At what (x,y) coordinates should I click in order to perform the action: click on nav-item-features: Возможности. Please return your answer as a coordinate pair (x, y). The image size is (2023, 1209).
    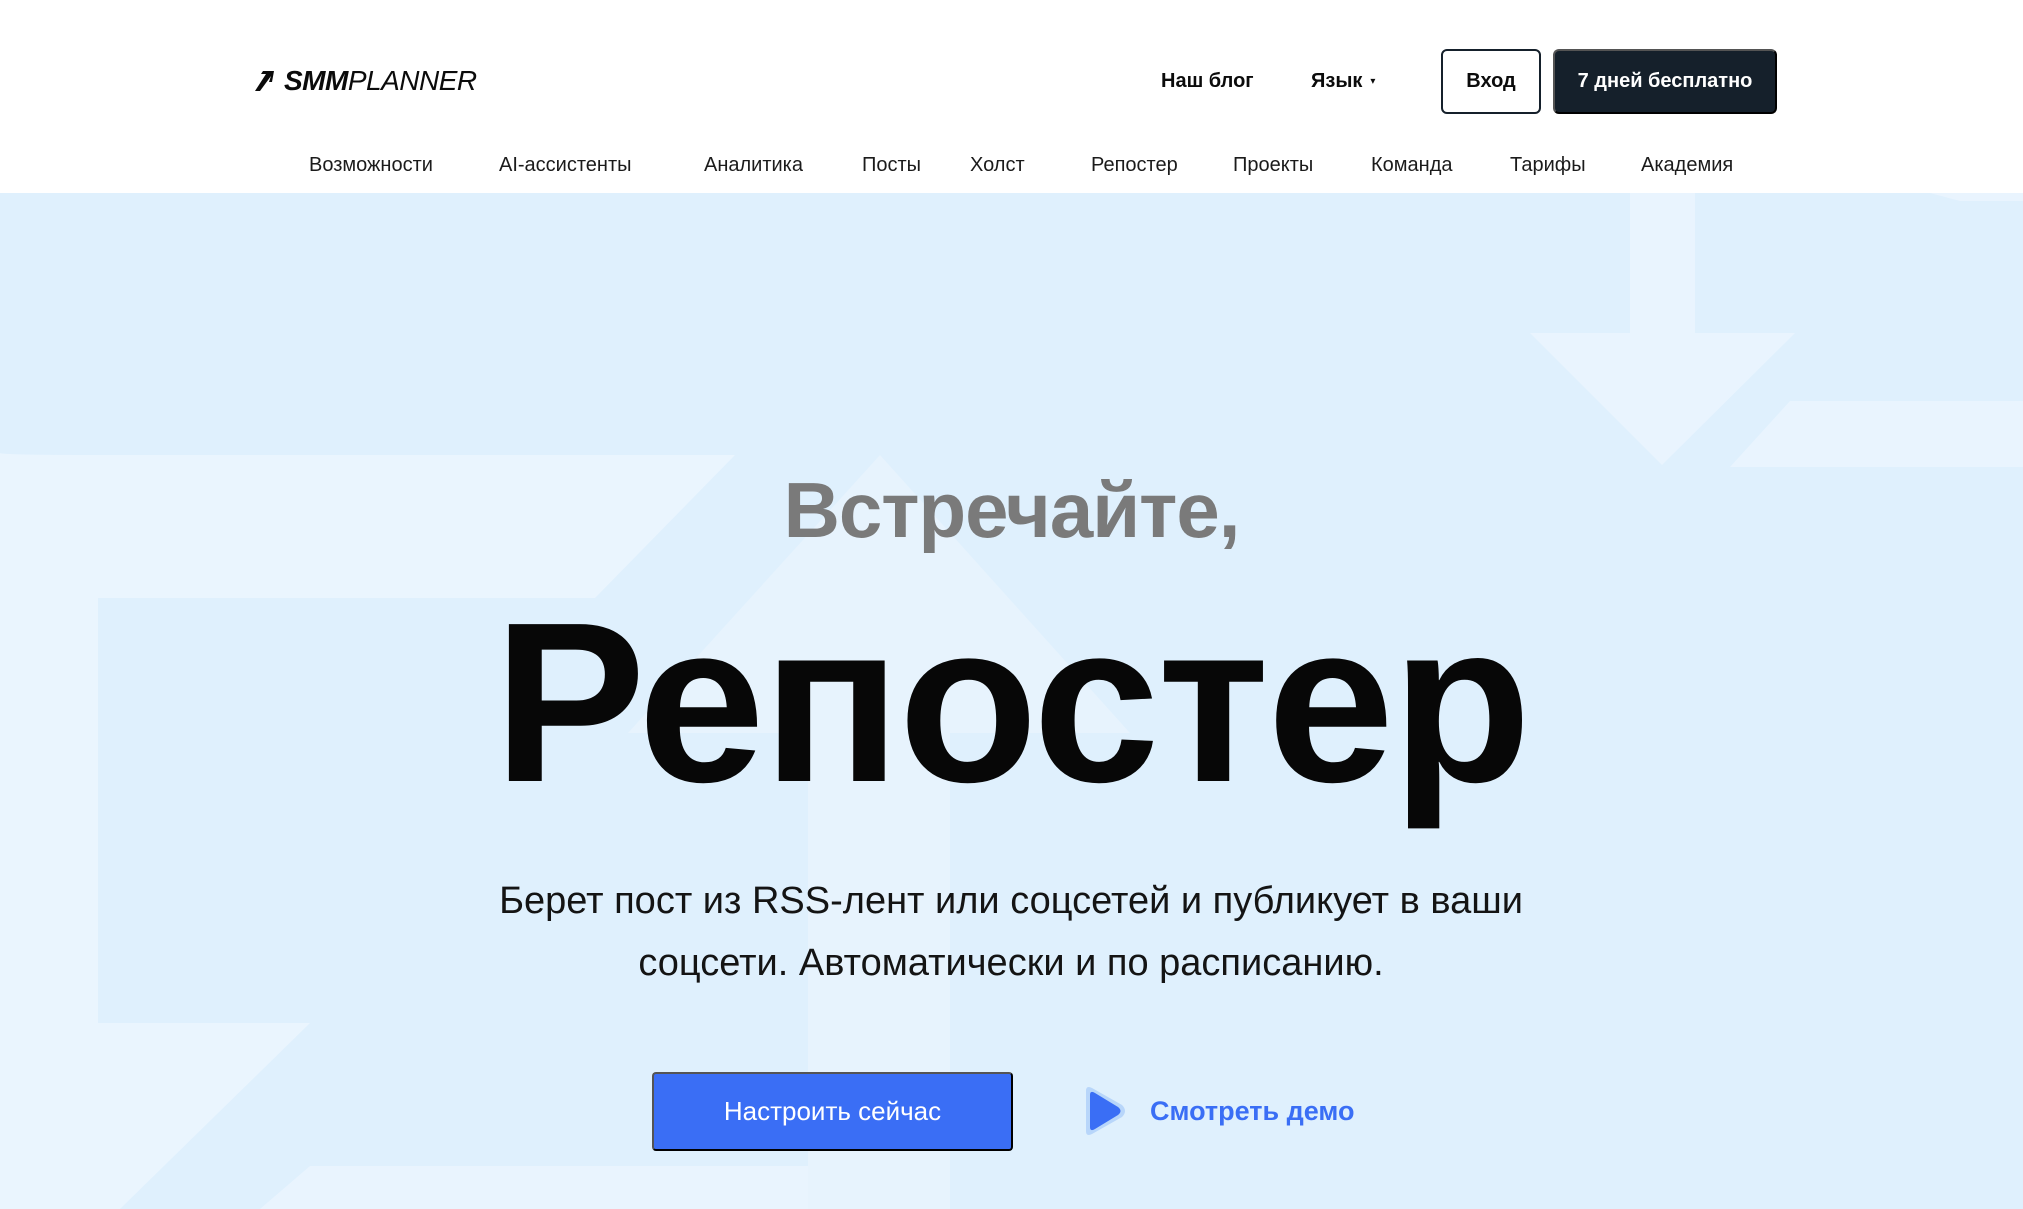
    Looking at the image, I should click on (371, 165).